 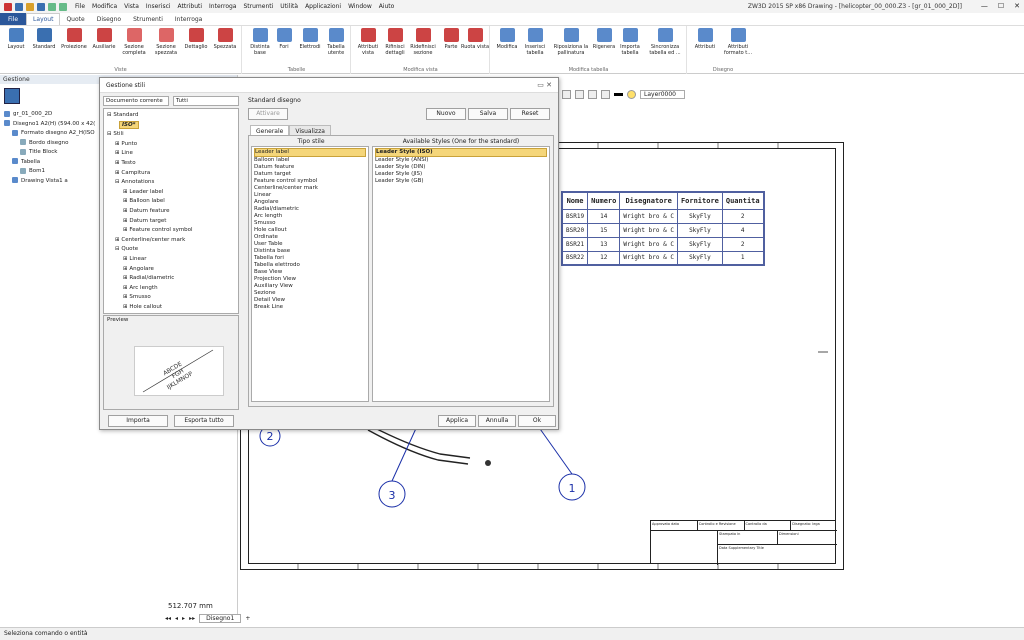 I want to click on import-button: Importa, so click(x=138, y=421).